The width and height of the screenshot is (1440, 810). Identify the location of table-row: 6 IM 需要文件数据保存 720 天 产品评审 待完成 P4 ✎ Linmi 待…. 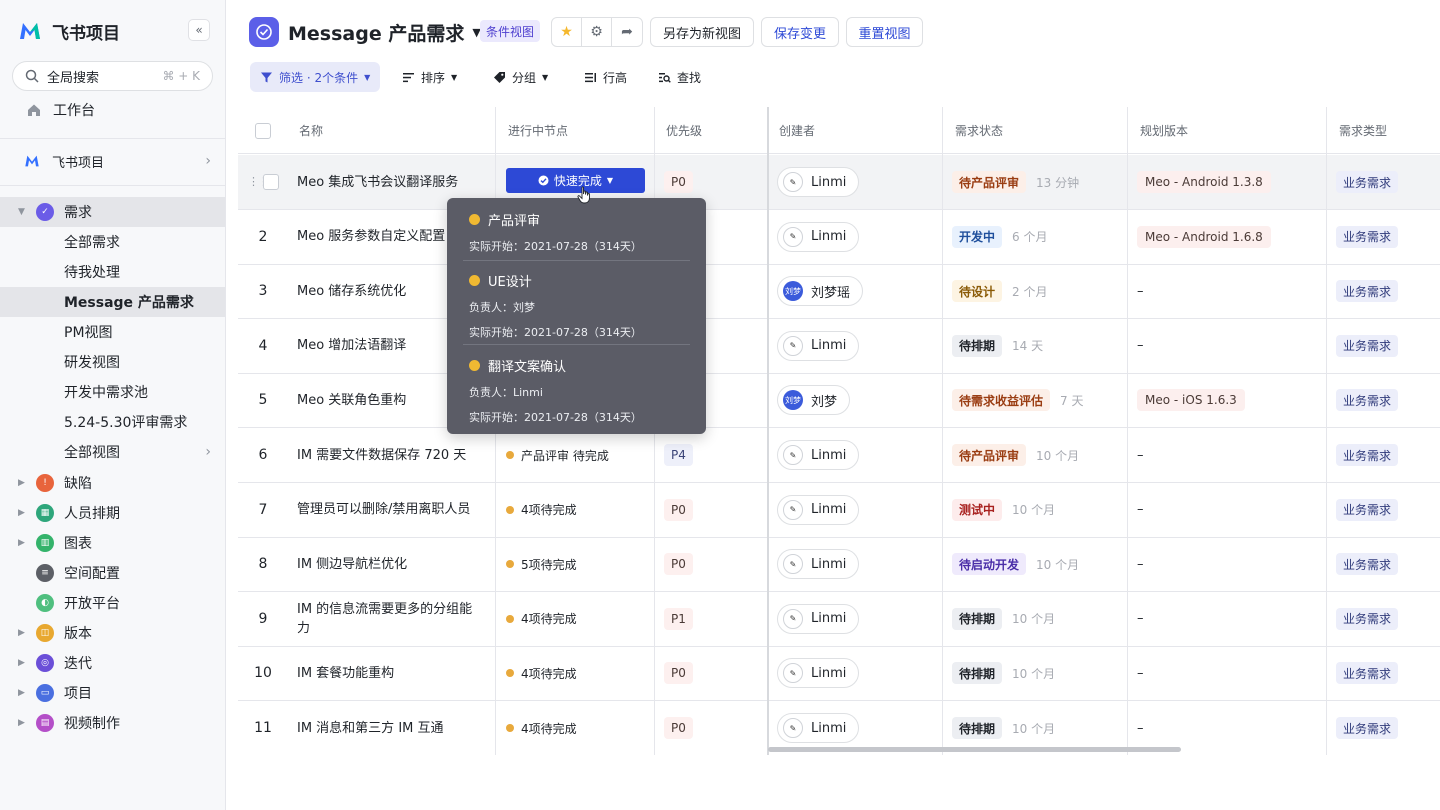
(839, 455).